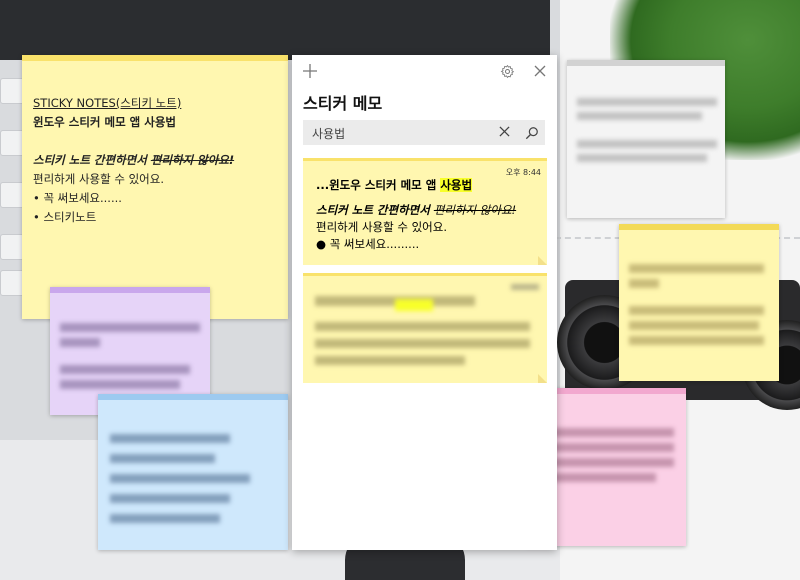  I want to click on search-box: 사용법, so click(424, 132).